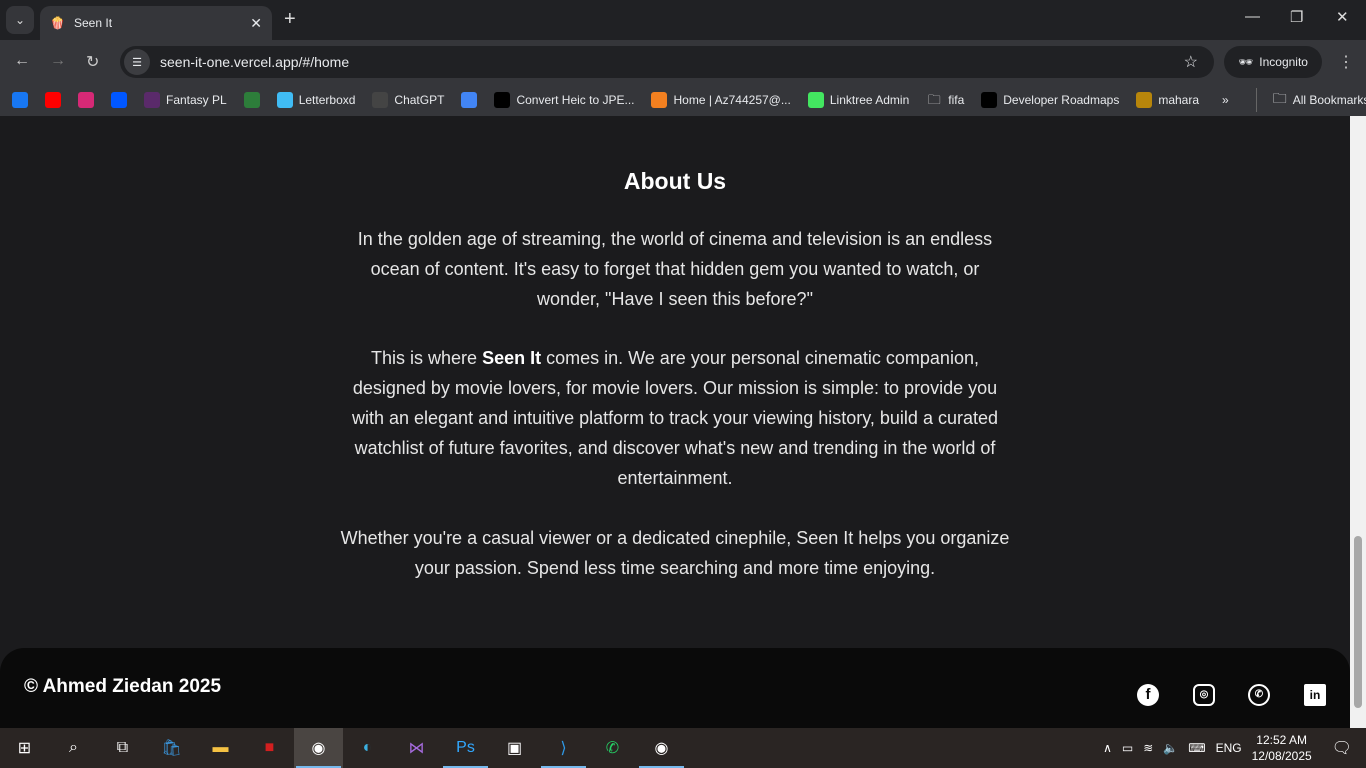  I want to click on incognito-button: 🕶 Incognito, so click(1273, 62).